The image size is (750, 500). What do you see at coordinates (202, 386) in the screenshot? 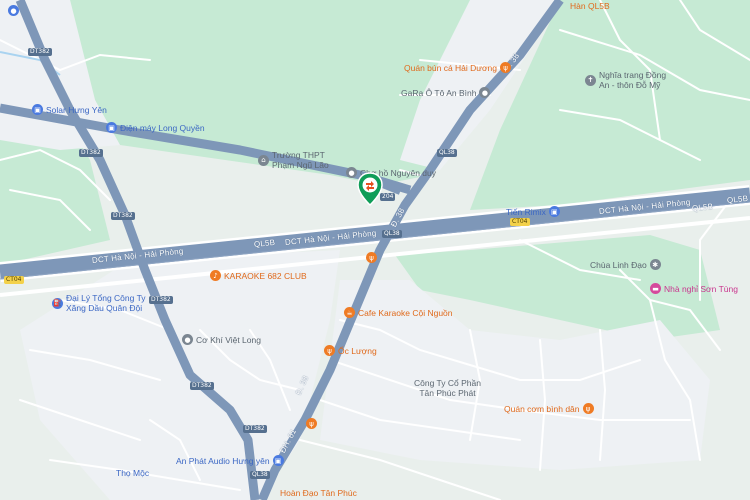
I see `shield-dt382-5: DT382` at bounding box center [202, 386].